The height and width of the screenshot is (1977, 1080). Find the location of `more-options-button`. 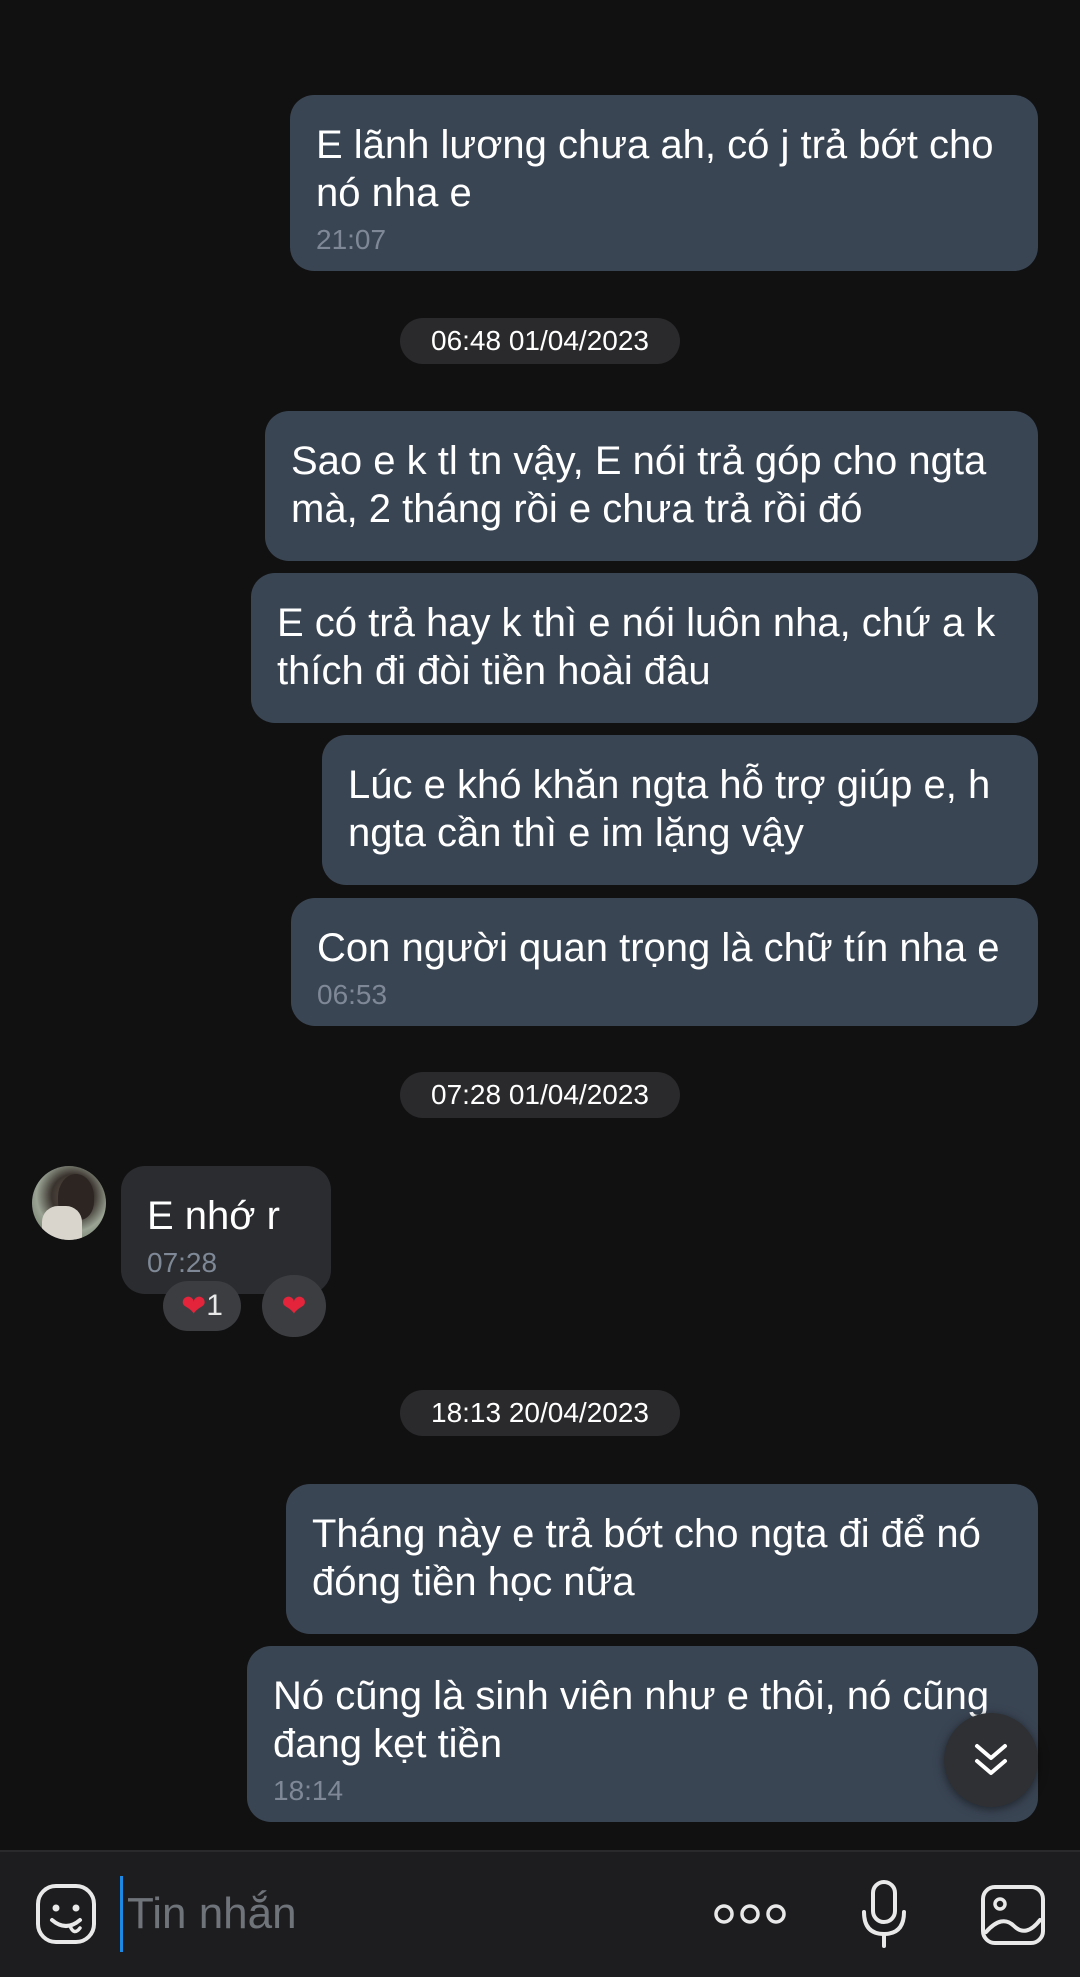

more-options-button is located at coordinates (750, 1914).